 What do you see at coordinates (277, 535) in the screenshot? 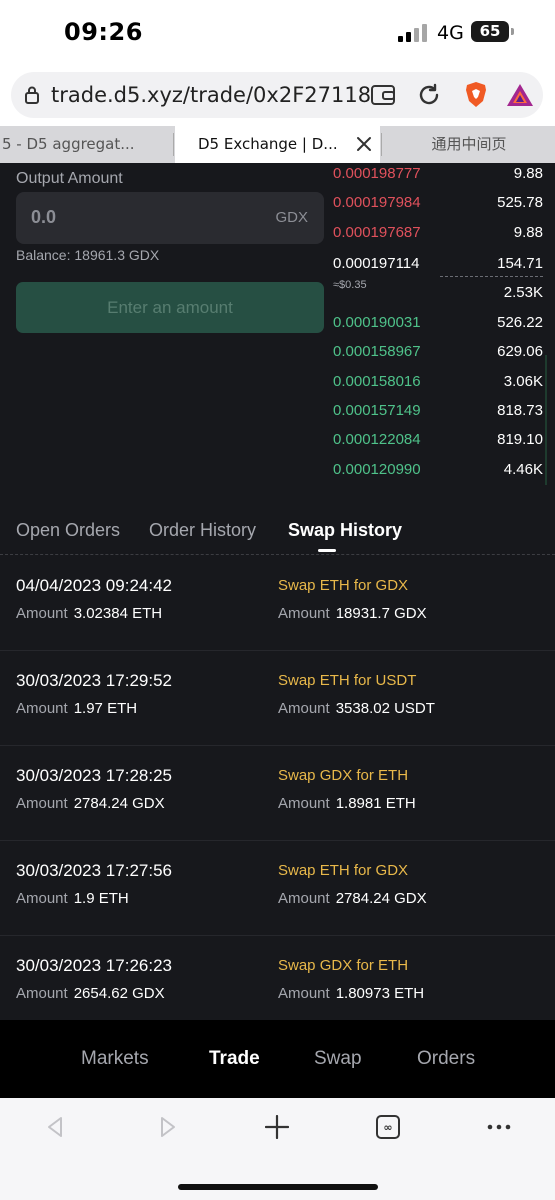
I see `history-tabs: Open Orders Order History Swap History` at bounding box center [277, 535].